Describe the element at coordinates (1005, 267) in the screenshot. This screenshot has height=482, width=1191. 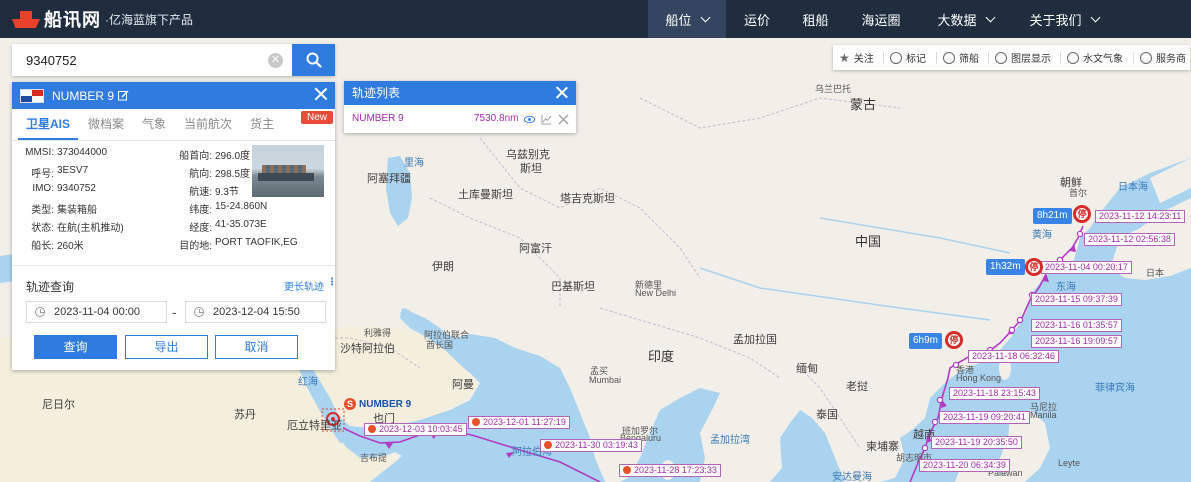
I see `stop-duration-tag: 1h32m` at that location.